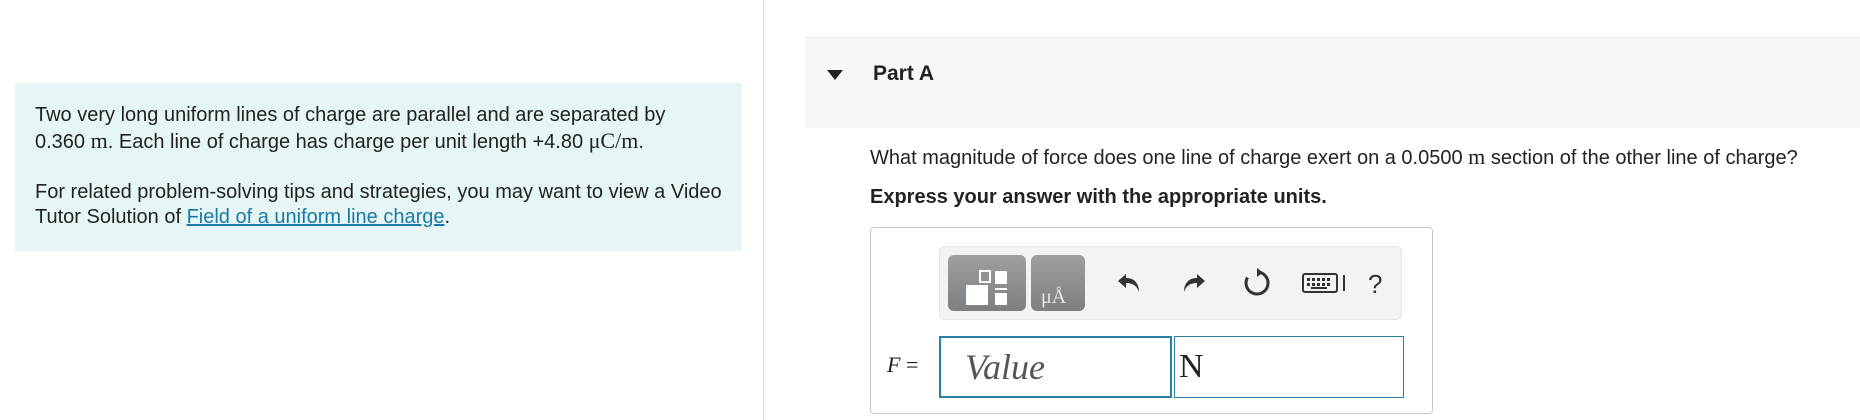 Image resolution: width=1860 pixels, height=420 pixels. What do you see at coordinates (902, 365) in the screenshot?
I see `answer-variable-label: F =` at bounding box center [902, 365].